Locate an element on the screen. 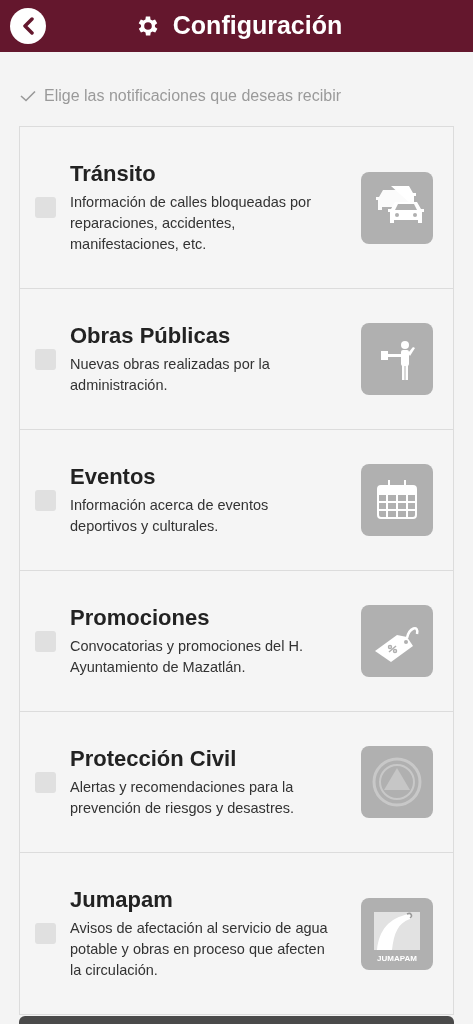 This screenshot has width=473, height=1024. flagger-icon is located at coordinates (397, 359).